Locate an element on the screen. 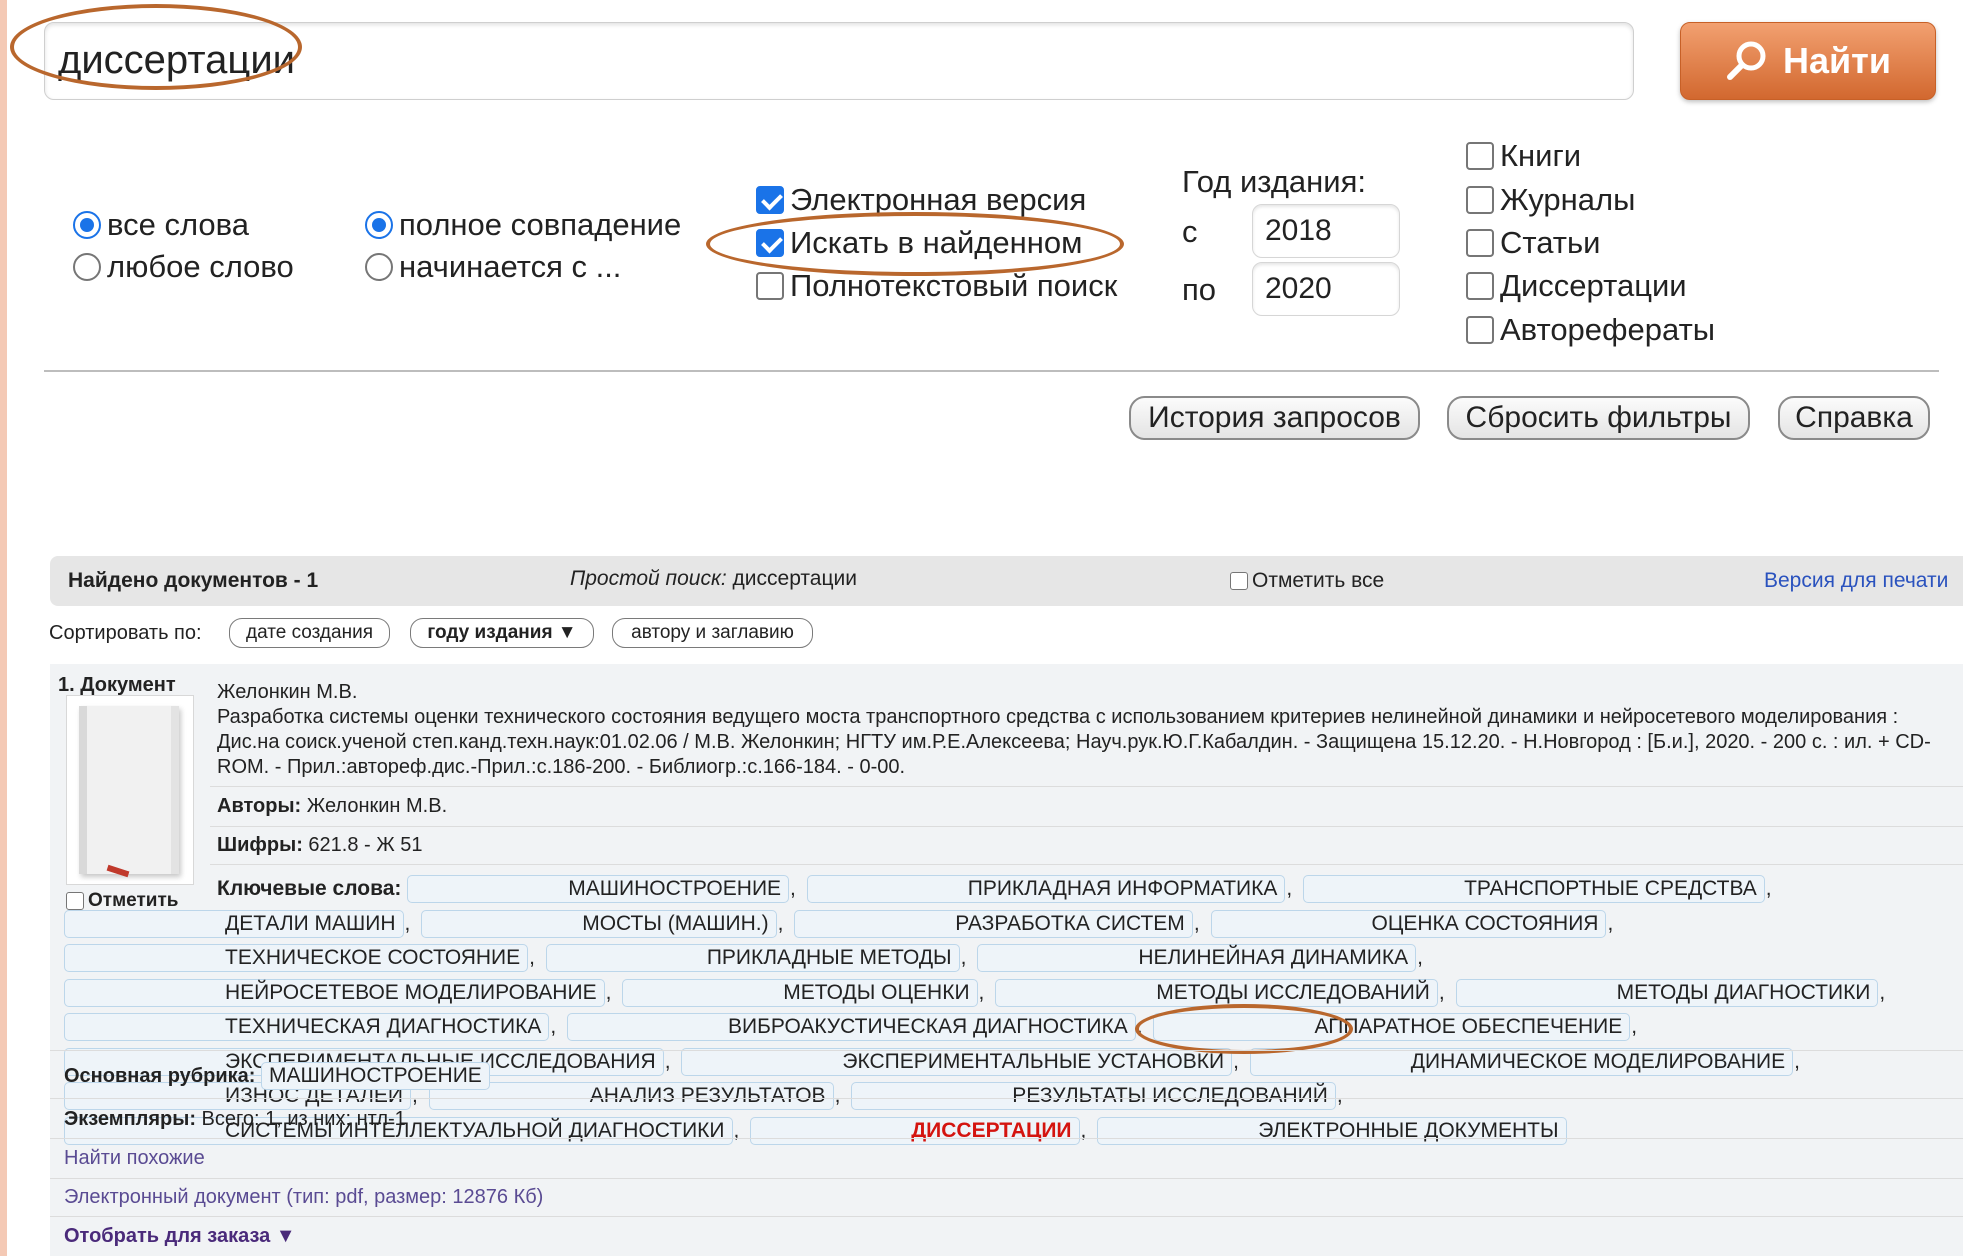  order-select-link: Отобрать для заказа ▼ is located at coordinates (180, 1236).